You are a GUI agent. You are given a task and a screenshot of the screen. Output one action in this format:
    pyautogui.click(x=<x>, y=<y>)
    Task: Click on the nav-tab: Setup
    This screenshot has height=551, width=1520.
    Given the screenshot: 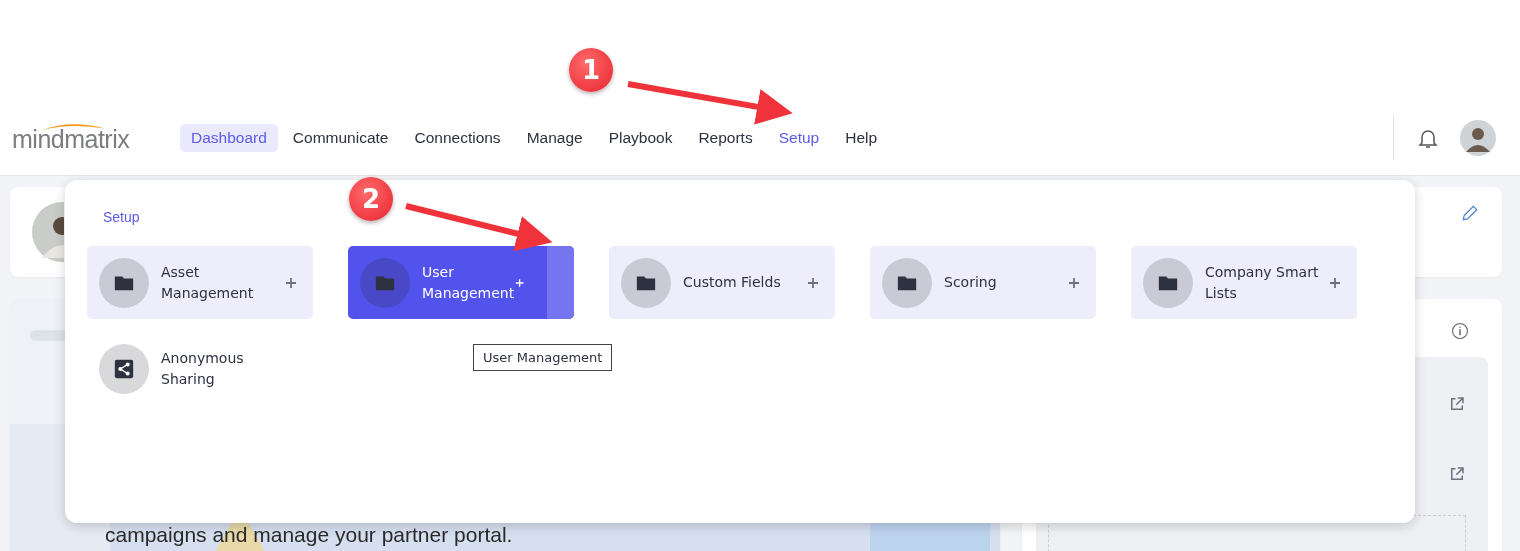 What is the action you would take?
    pyautogui.click(x=799, y=137)
    